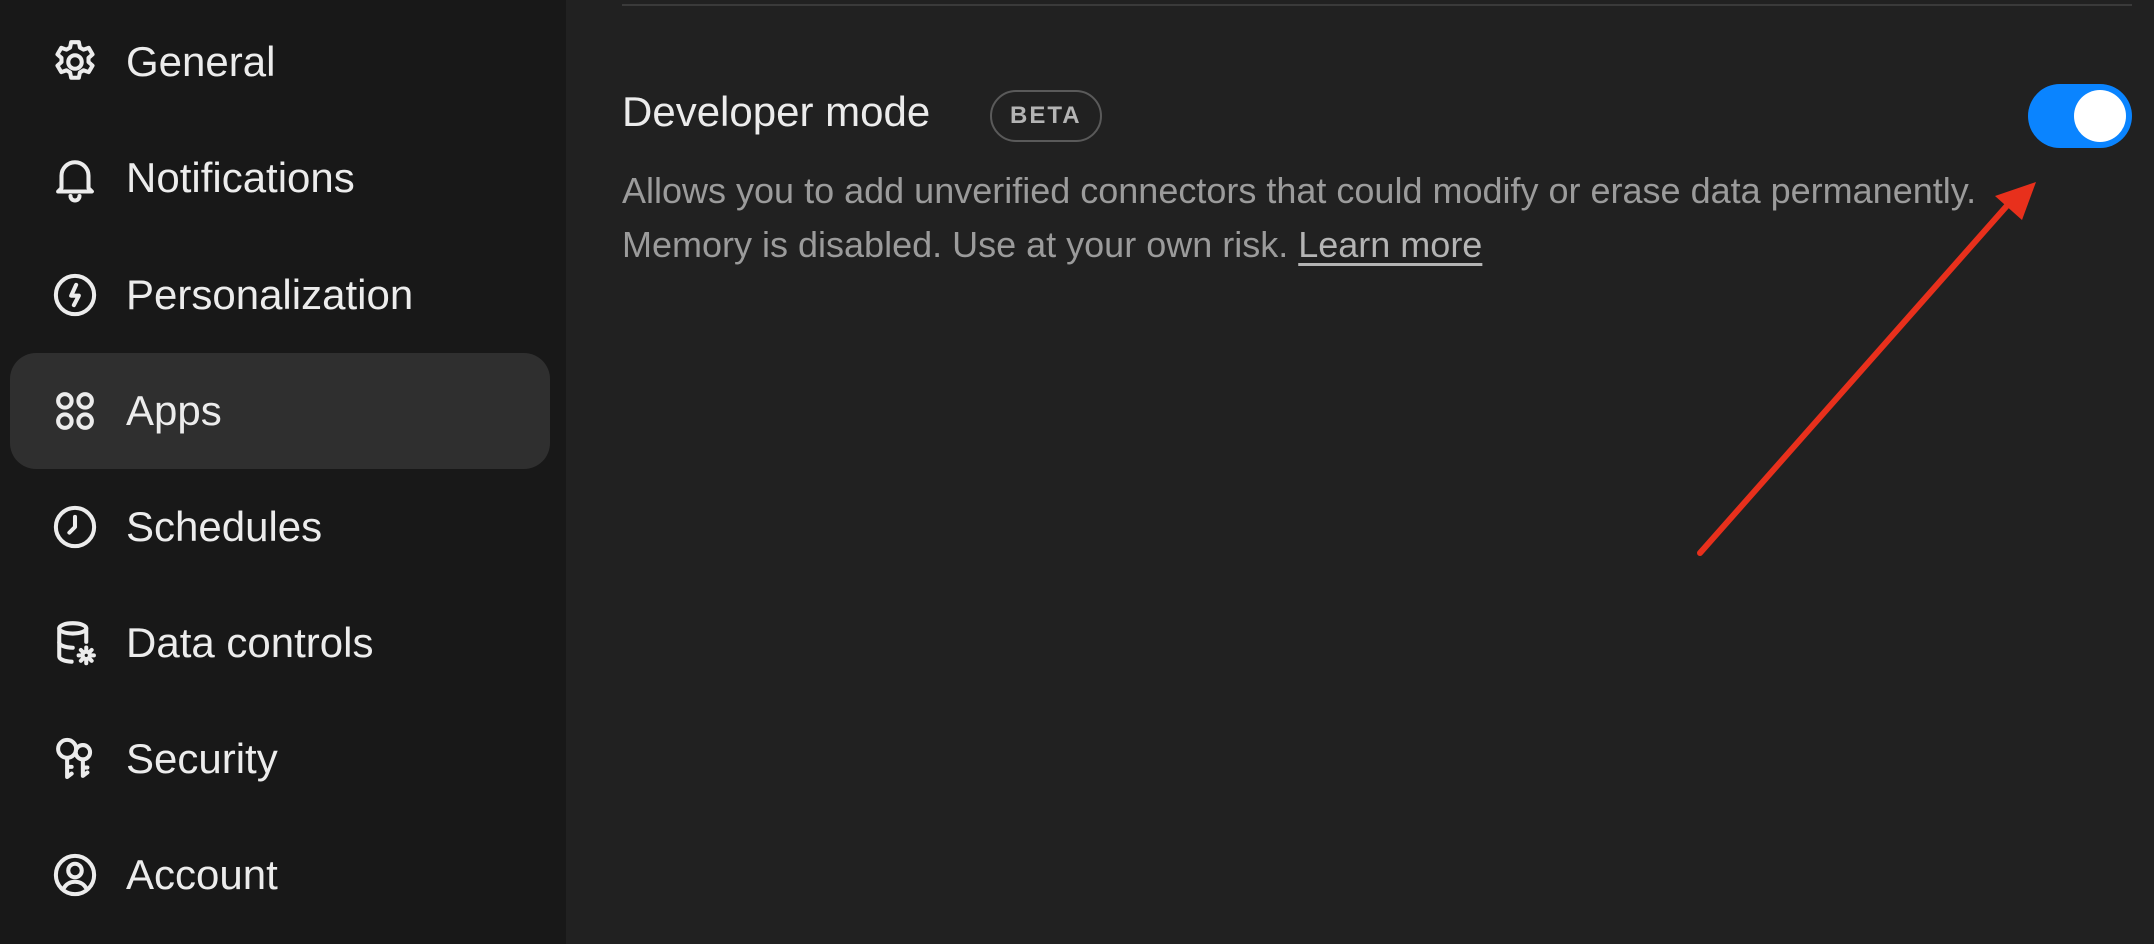 The image size is (2154, 944). Describe the element at coordinates (75, 643) in the screenshot. I see `database-gear-icon` at that location.